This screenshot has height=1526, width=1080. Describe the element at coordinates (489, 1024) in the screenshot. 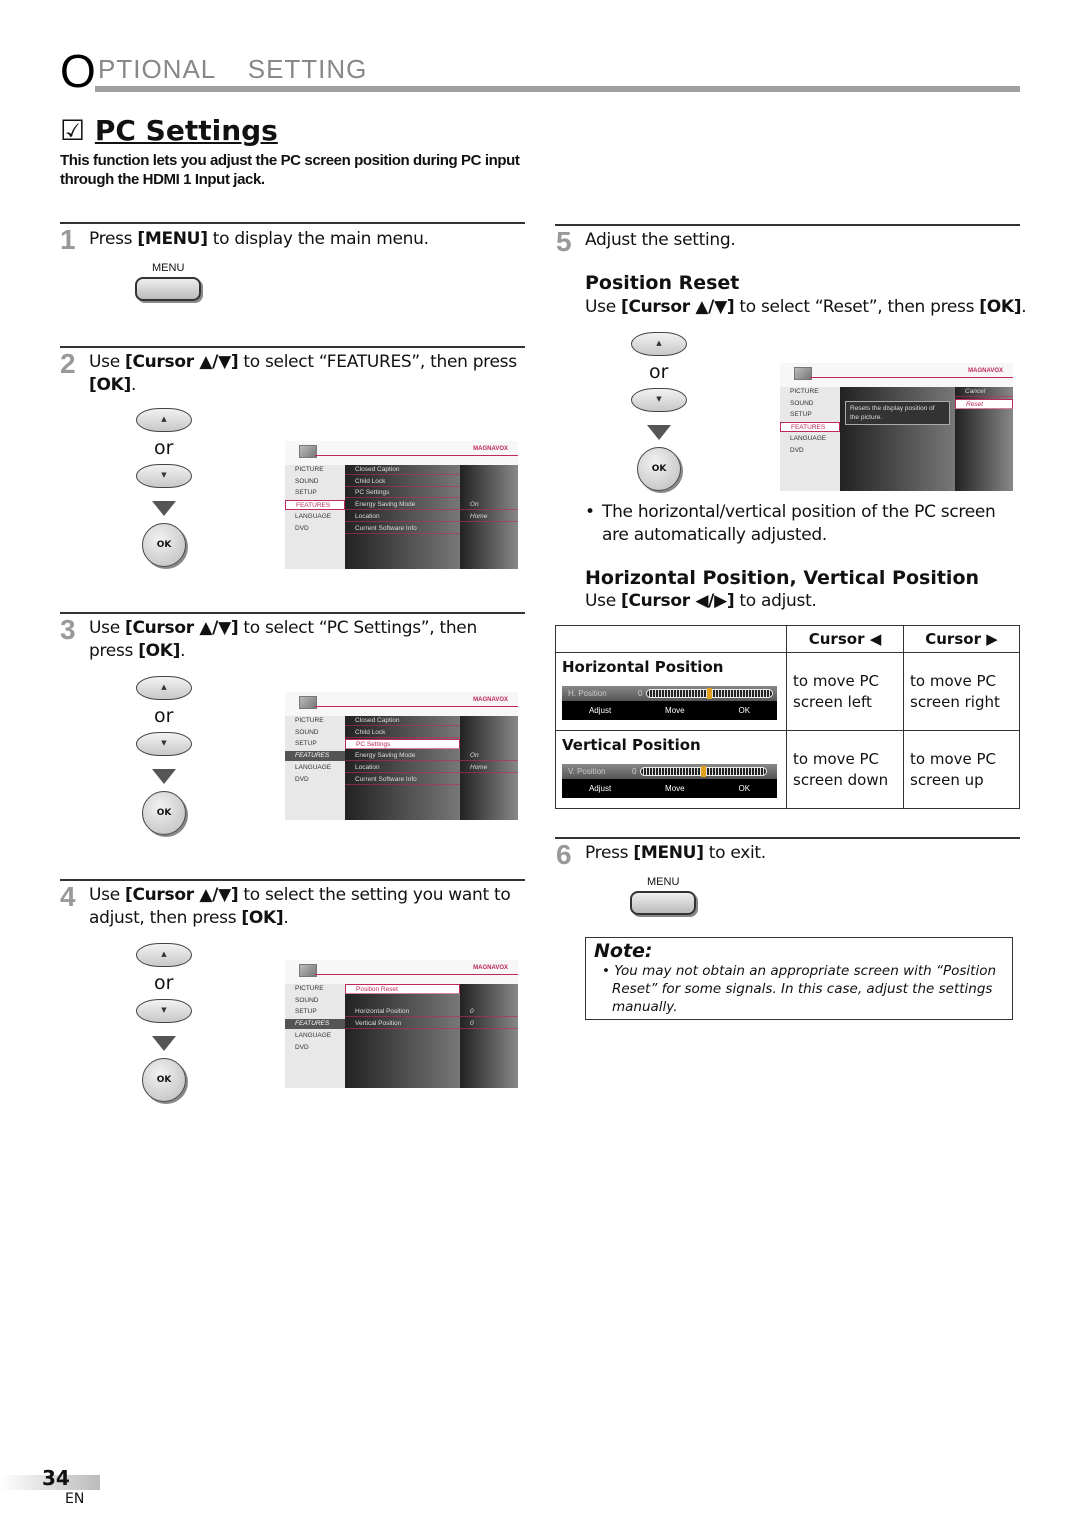

I see `setting-value: 0` at that location.